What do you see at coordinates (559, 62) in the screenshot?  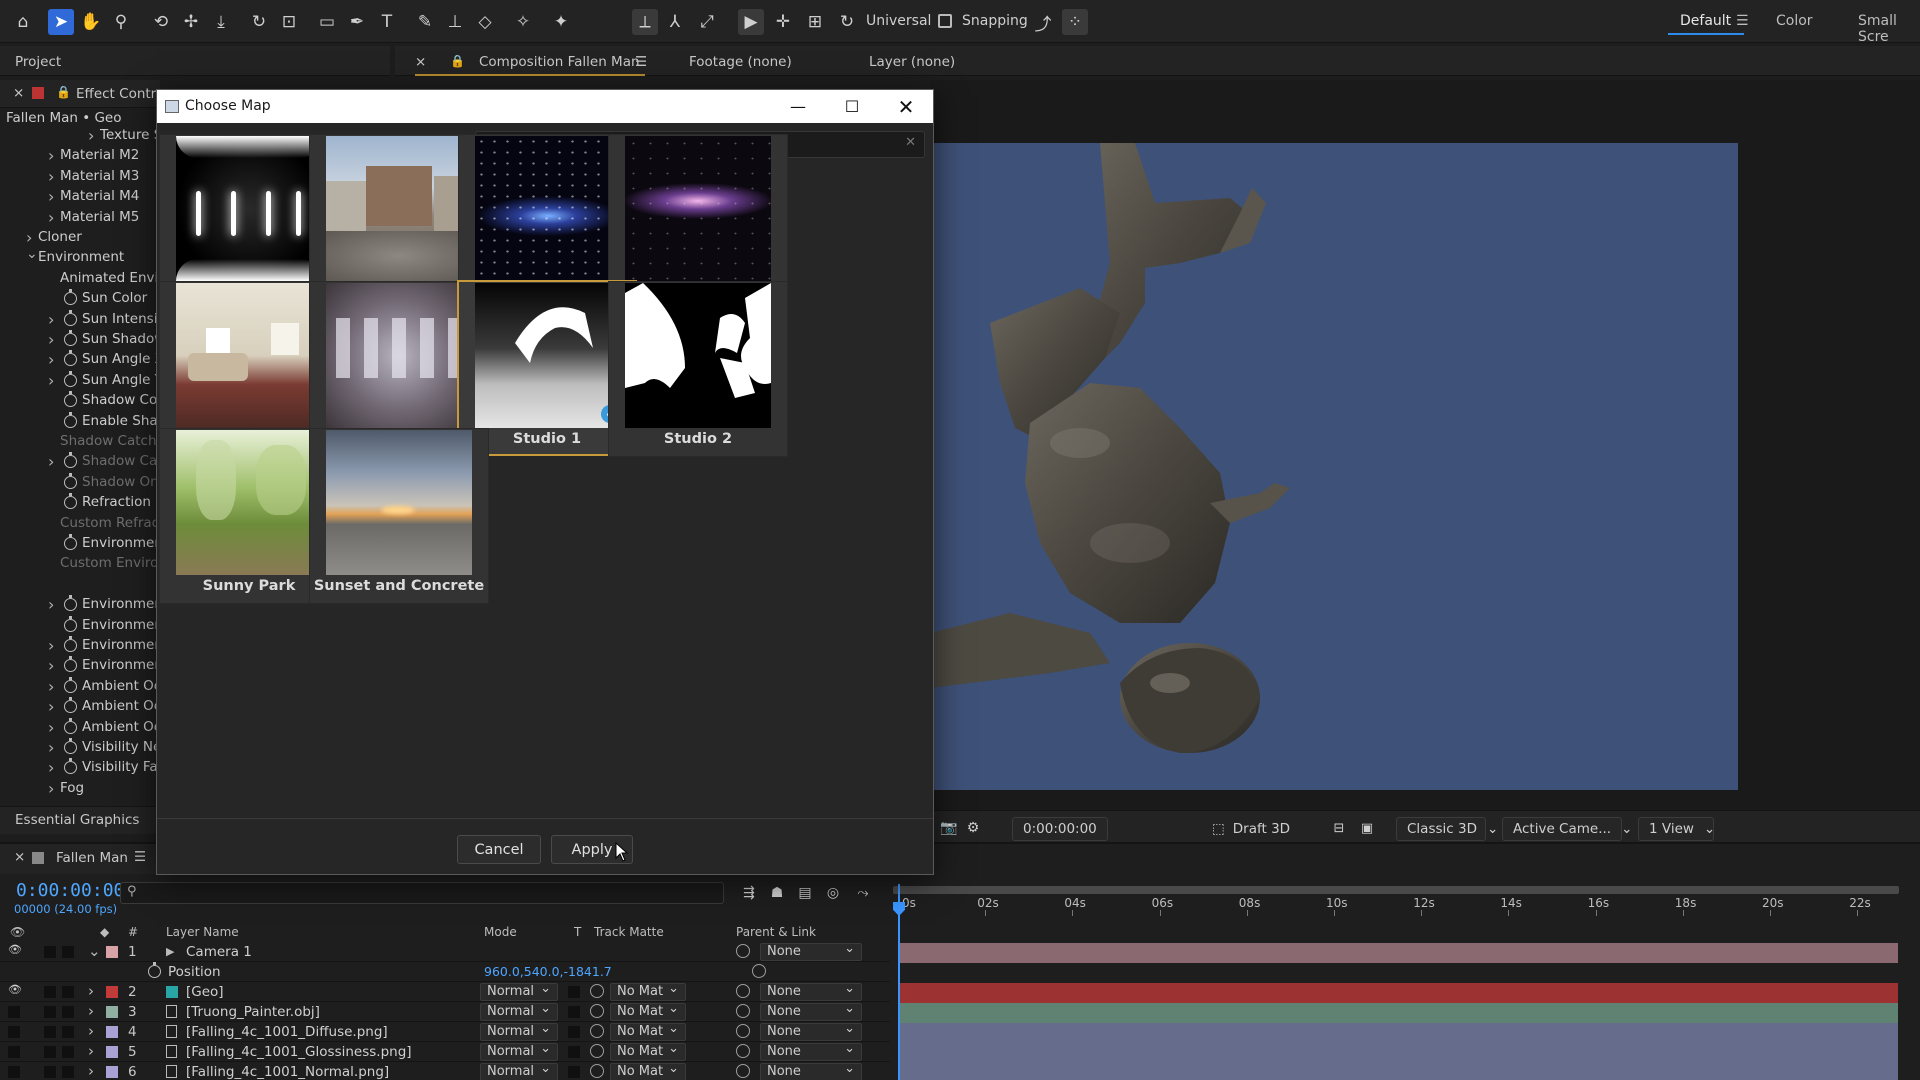 I see `composition-tab: Composition Fallen Man` at bounding box center [559, 62].